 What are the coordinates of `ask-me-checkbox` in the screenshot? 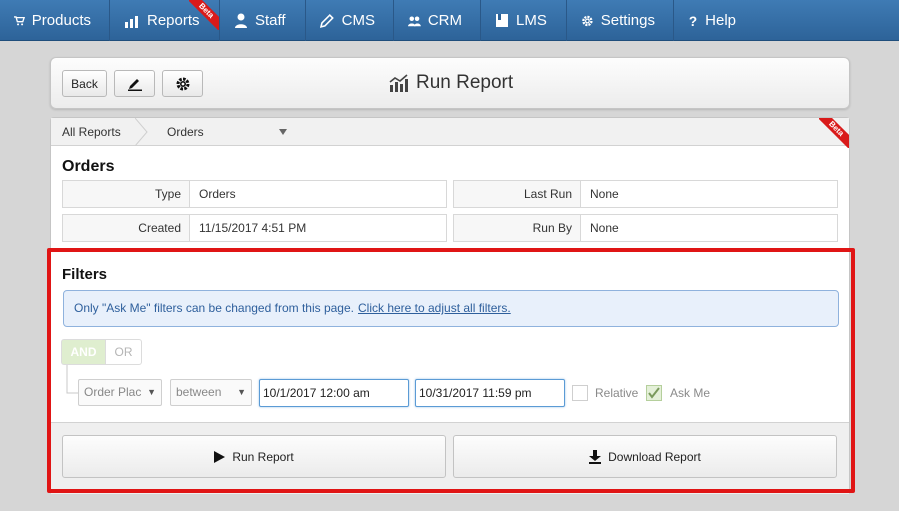 It's located at (654, 393).